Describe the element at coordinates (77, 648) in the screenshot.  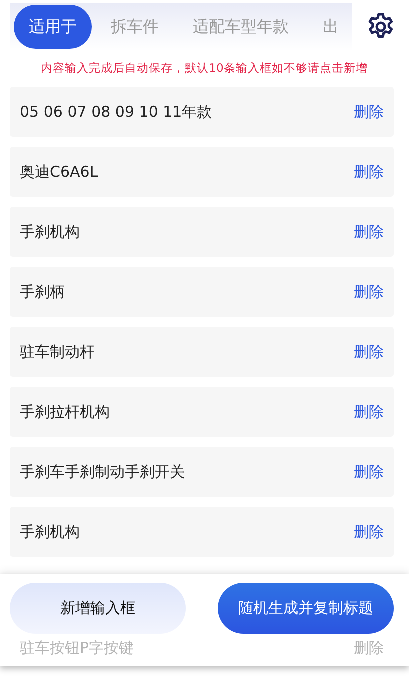
I see `row-text: 驻车按钮P字按键` at that location.